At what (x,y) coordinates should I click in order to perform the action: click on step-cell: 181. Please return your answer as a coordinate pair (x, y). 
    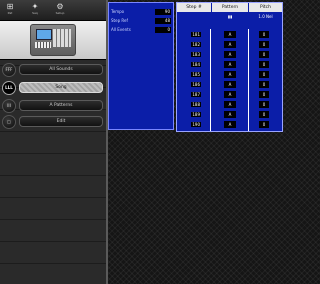
    Looking at the image, I should click on (191, 34).